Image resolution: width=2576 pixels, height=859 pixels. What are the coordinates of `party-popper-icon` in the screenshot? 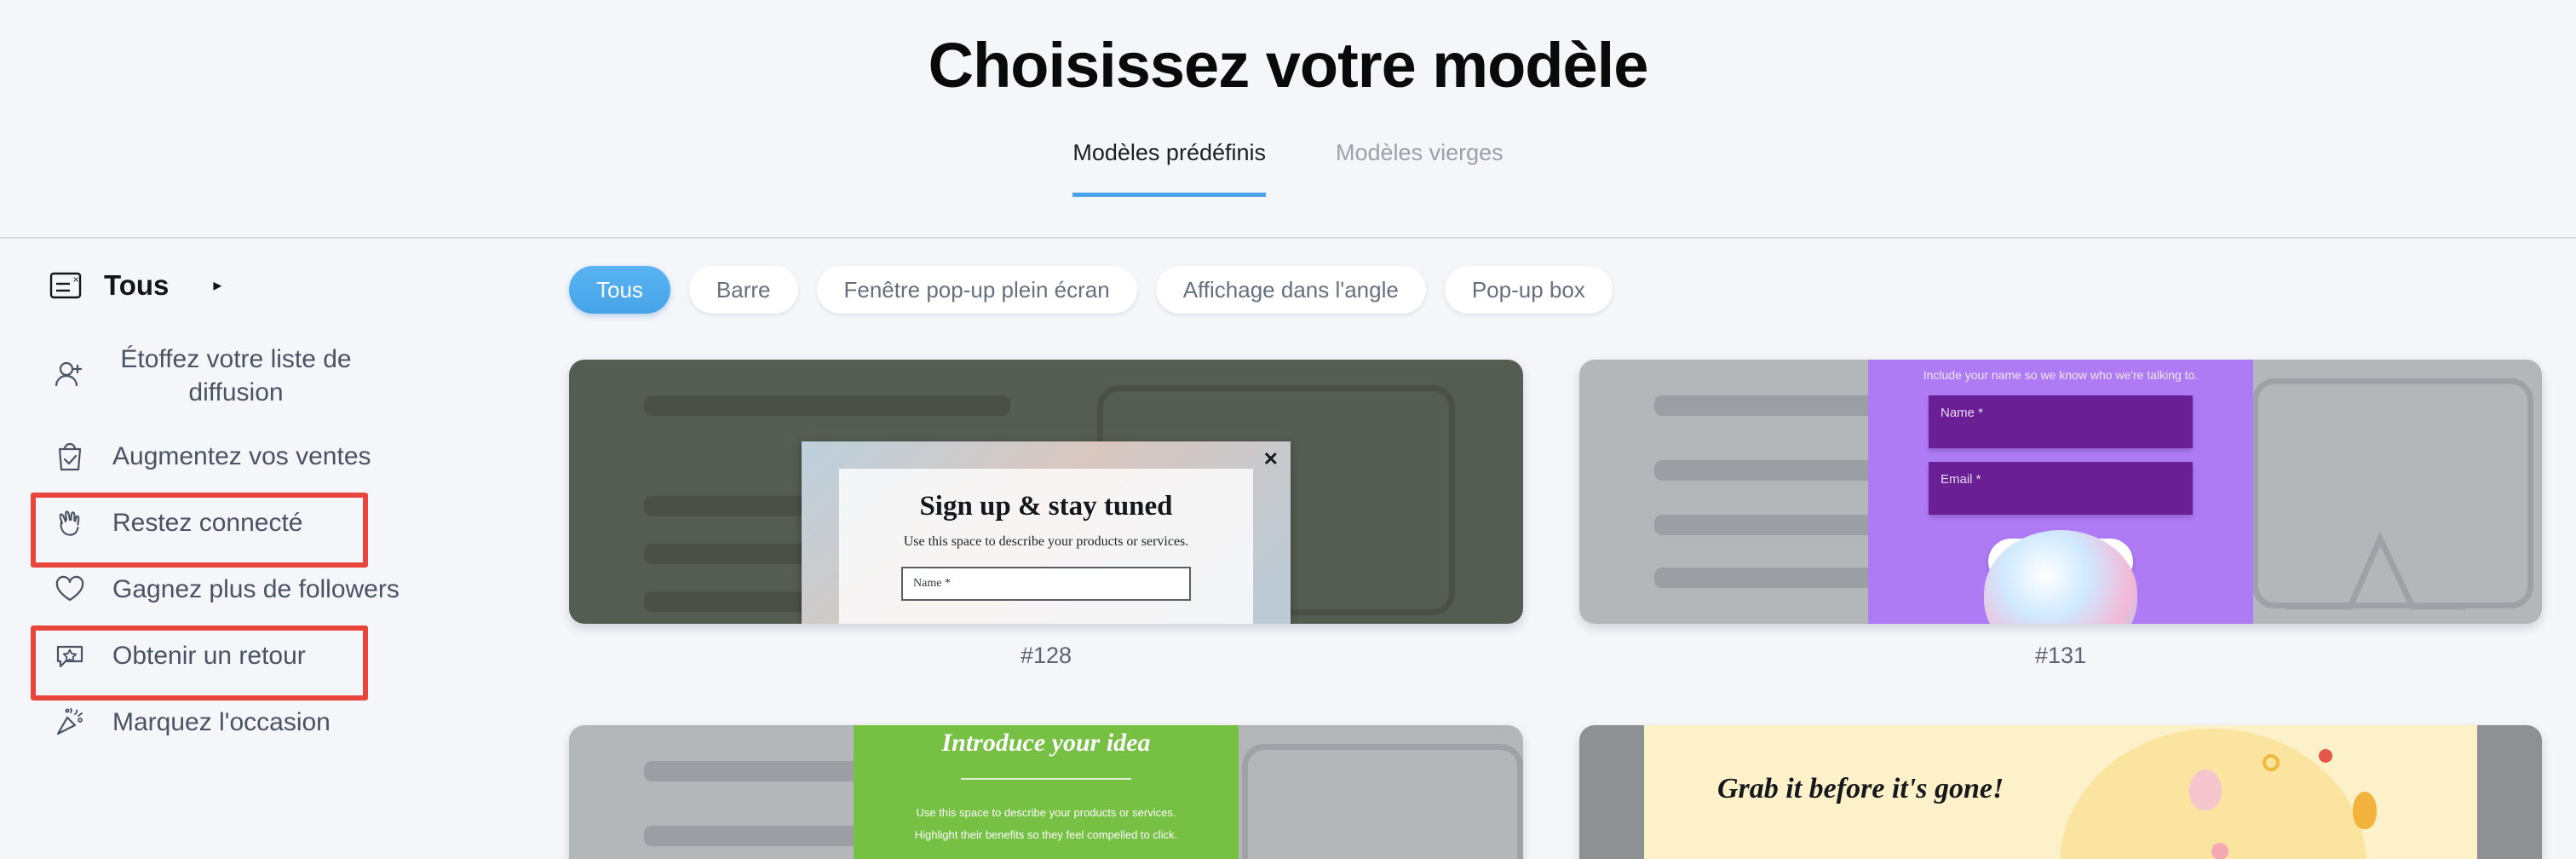 It's located at (70, 722).